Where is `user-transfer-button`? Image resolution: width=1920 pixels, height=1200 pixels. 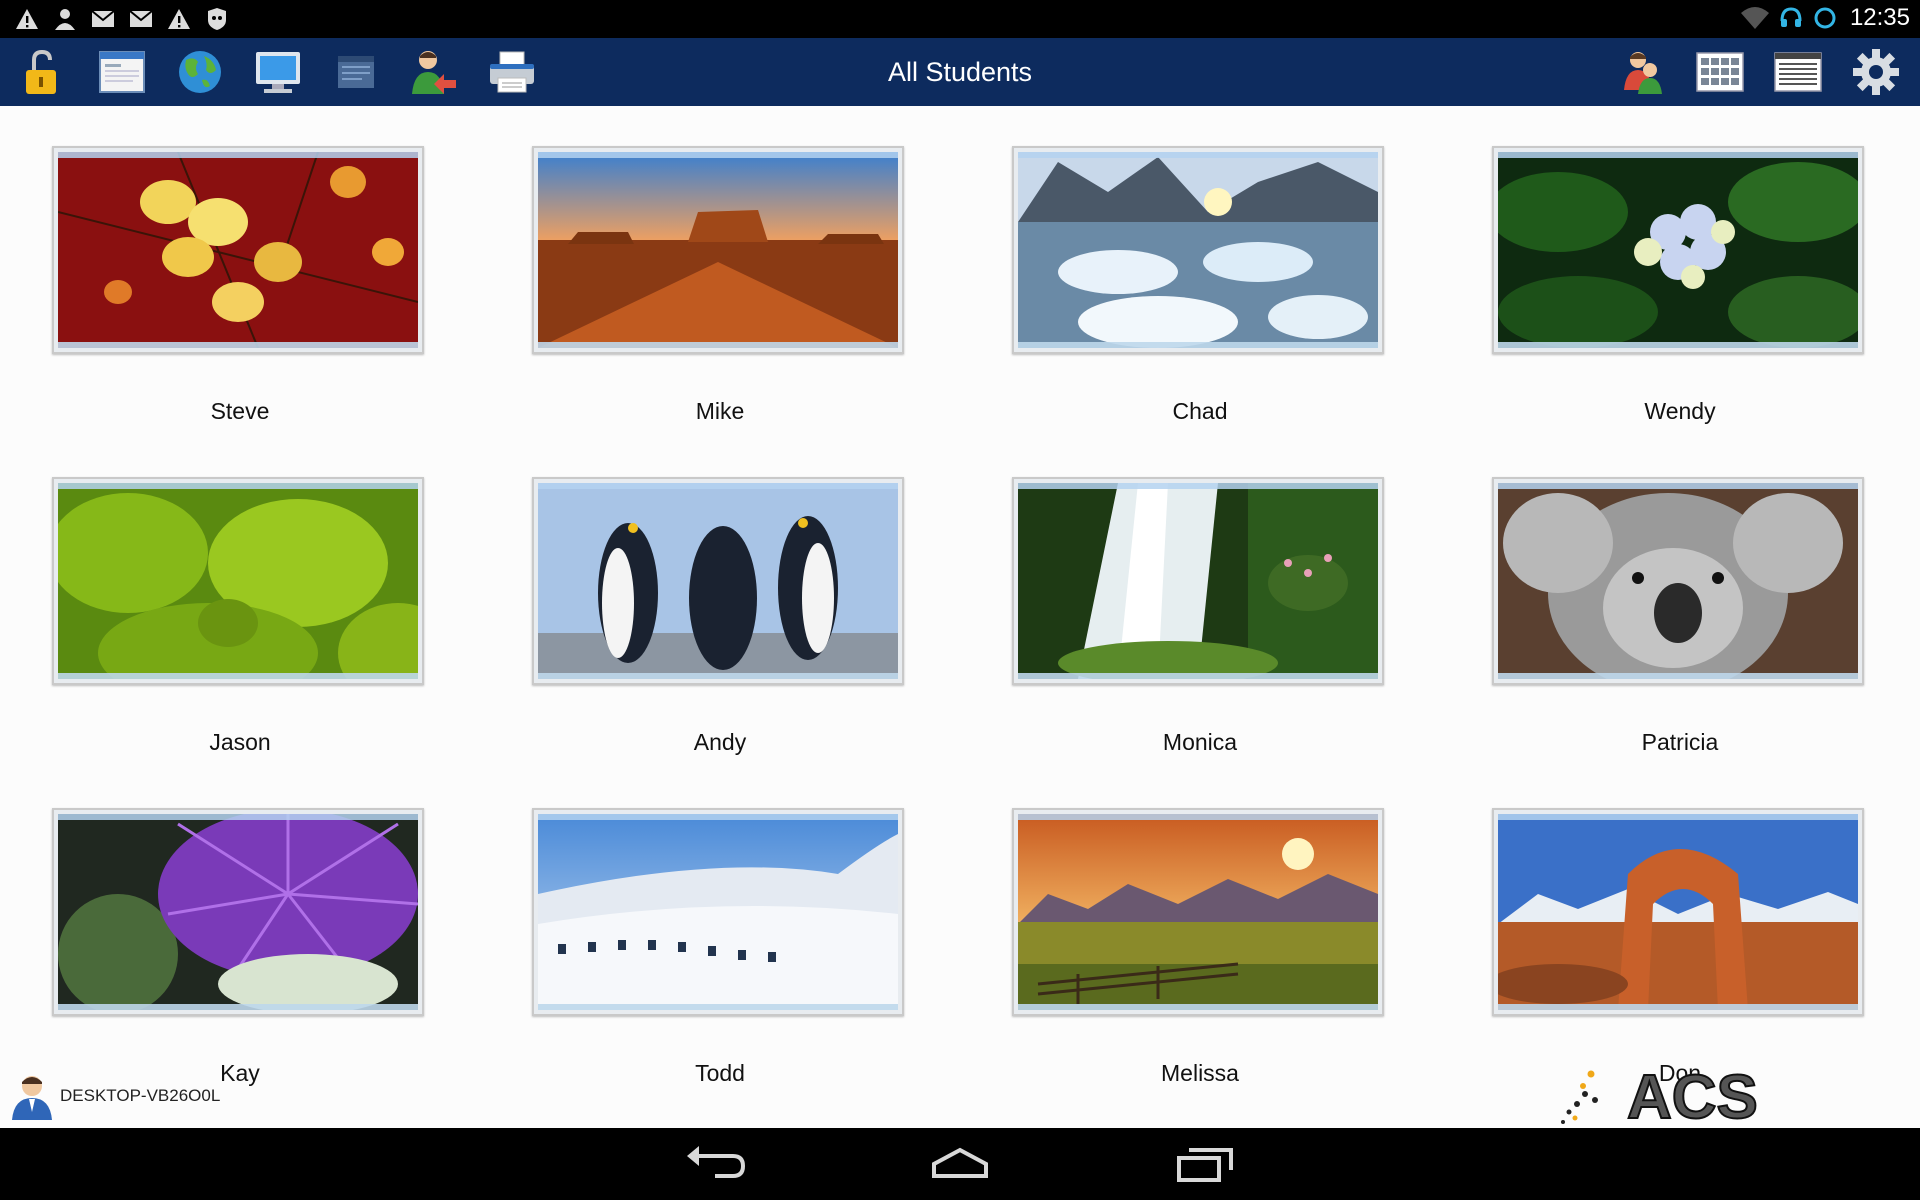
user-transfer-button is located at coordinates (434, 72).